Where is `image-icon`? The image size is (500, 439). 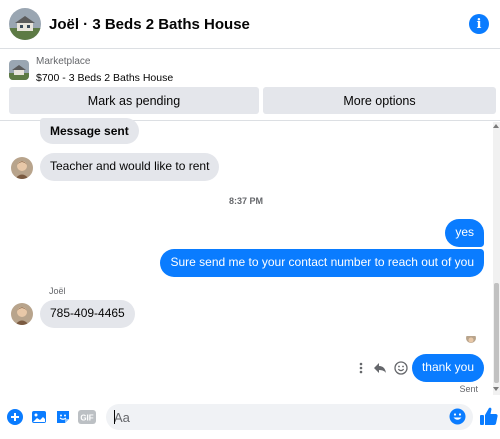
image-icon is located at coordinates (39, 417).